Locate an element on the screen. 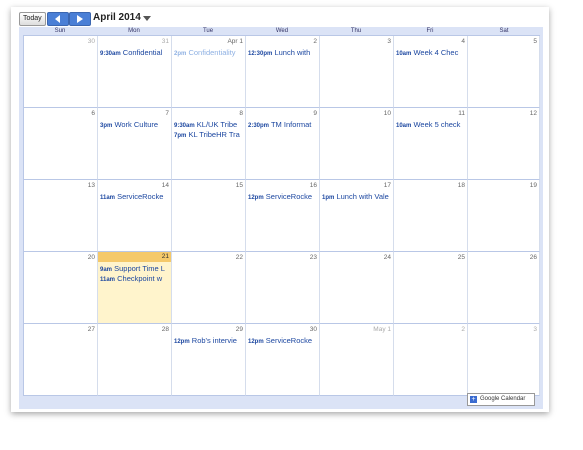 Image resolution: width=583 pixels, height=450 pixels. day-cell: 2 12:30pm Lunch with is located at coordinates (283, 72).